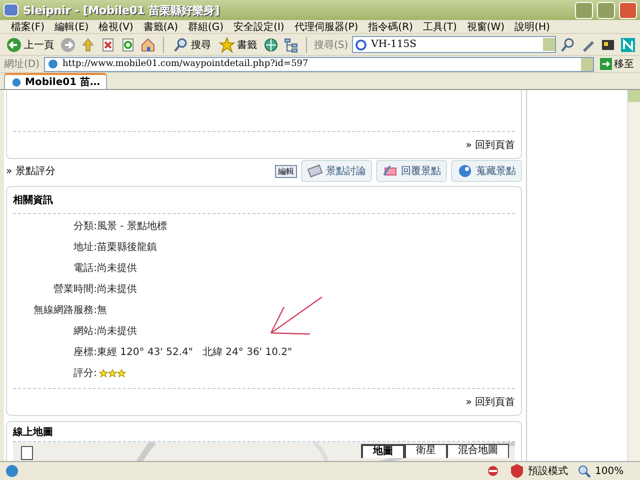 The height and width of the screenshot is (480, 640). I want to click on action-button: 回覆景點, so click(411, 171).